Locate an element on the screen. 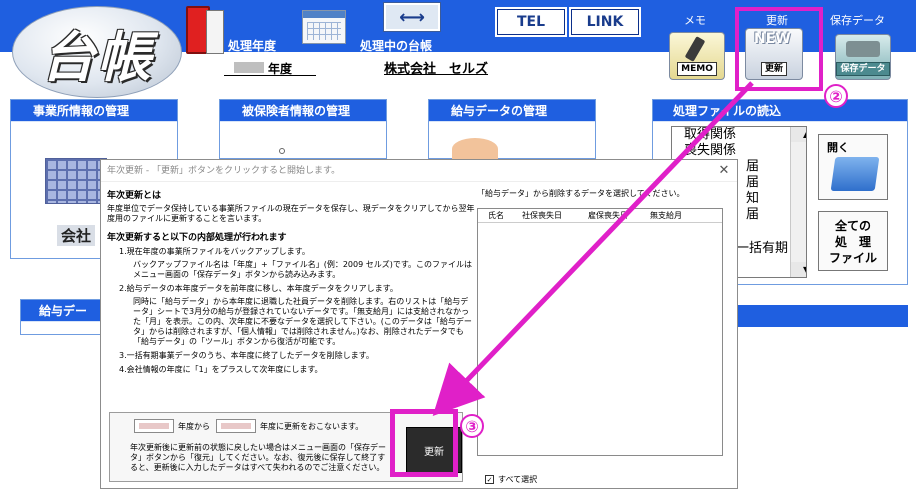 This screenshot has width=916, height=492. column-header: 無支給月 is located at coordinates (666, 215).